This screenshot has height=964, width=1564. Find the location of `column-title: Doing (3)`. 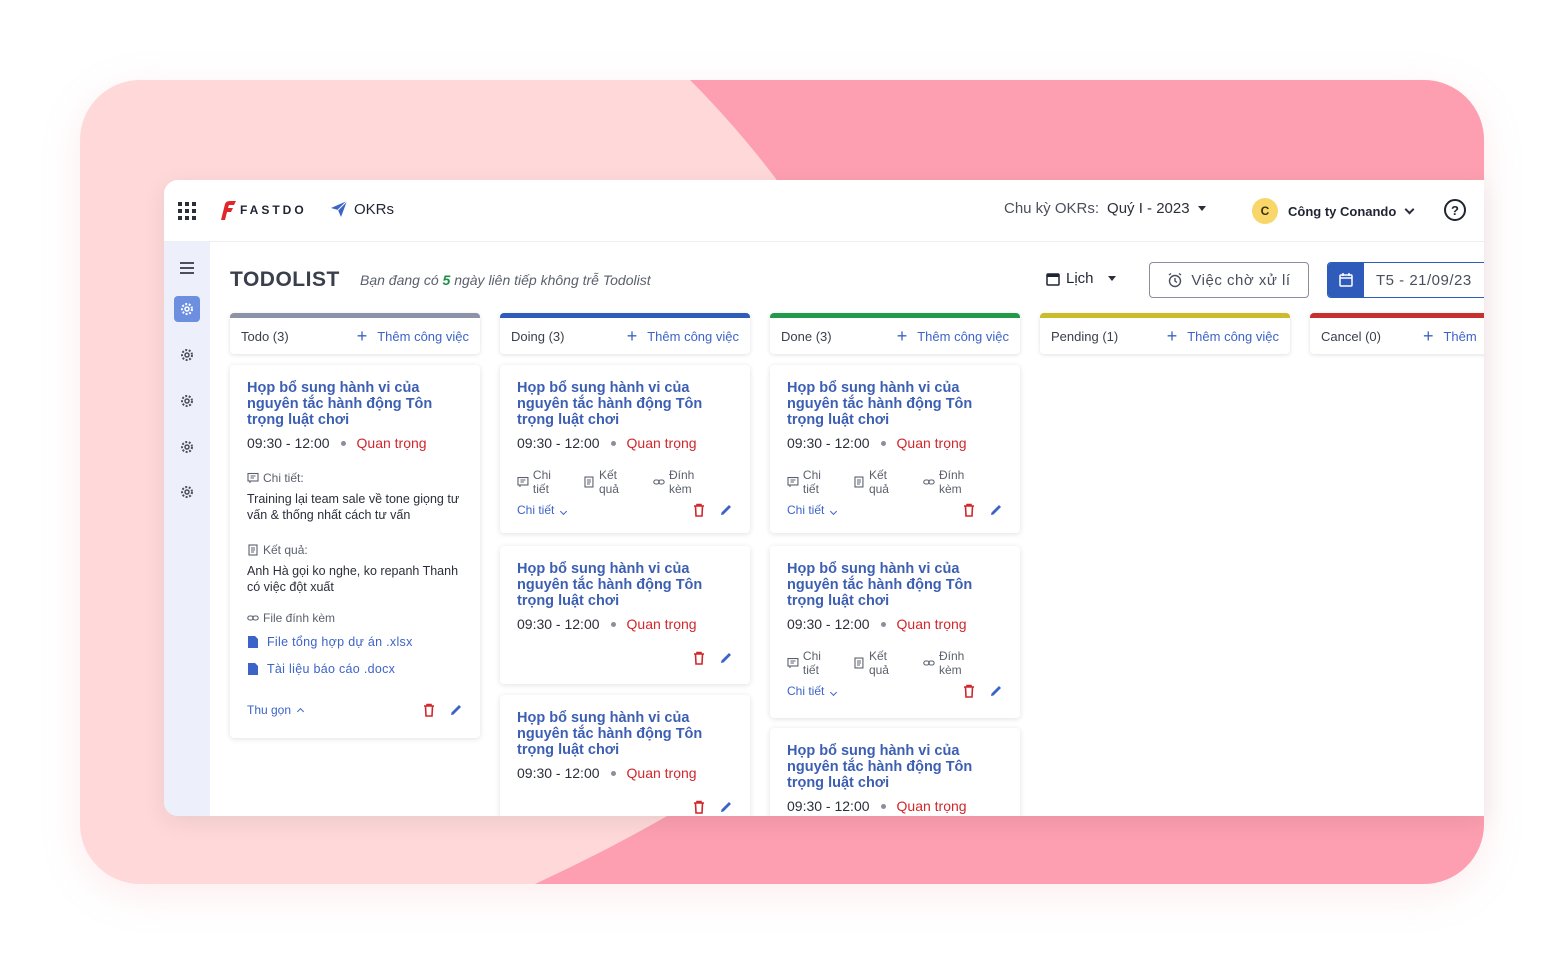

column-title: Doing (3) is located at coordinates (538, 336).